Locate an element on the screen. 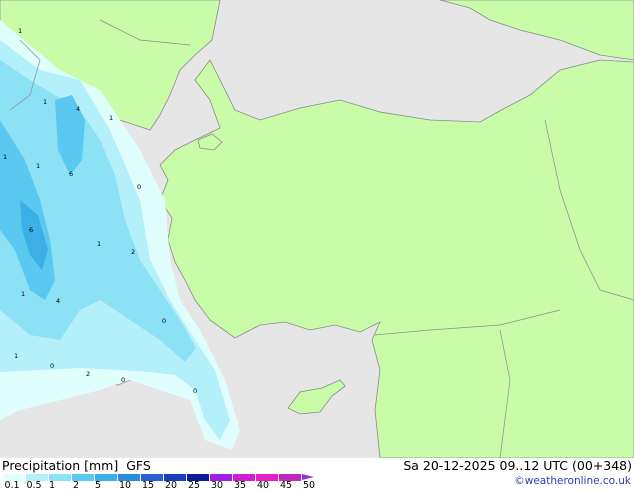  legend-tick: 35 is located at coordinates (240, 485).